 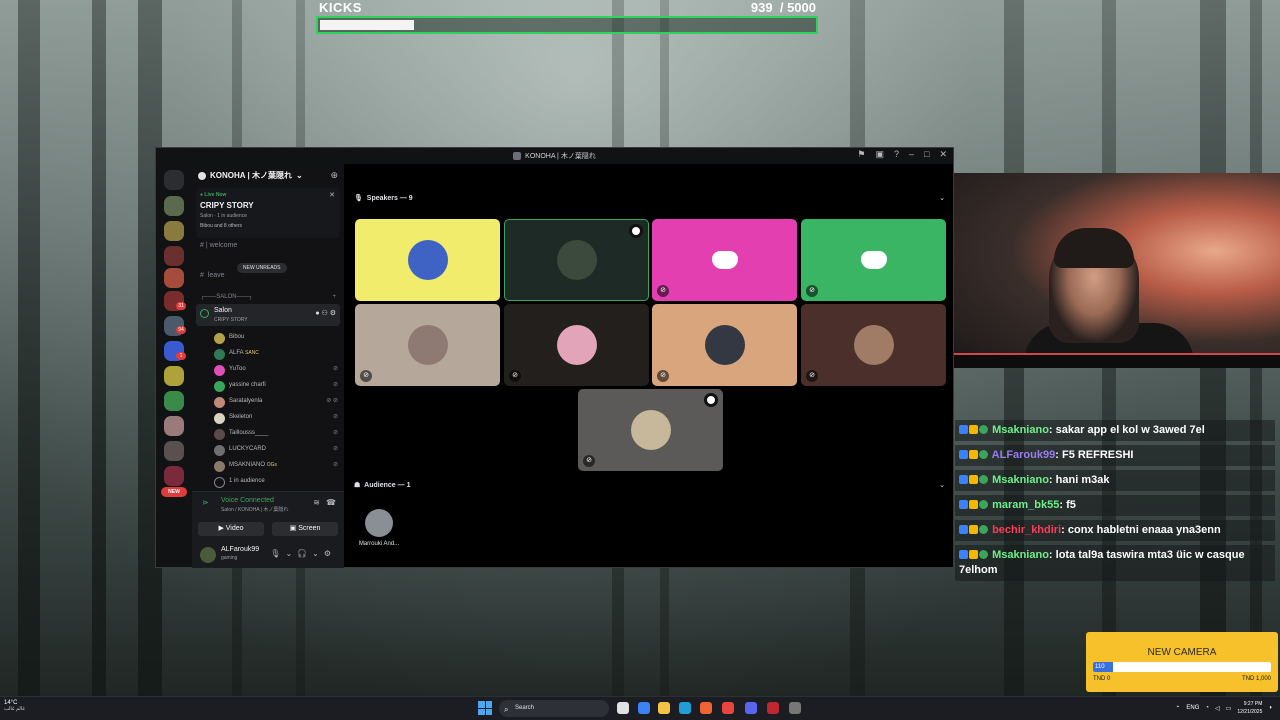 What do you see at coordinates (305, 529) in the screenshot?
I see `screen-share-button: ▣ Screen` at bounding box center [305, 529].